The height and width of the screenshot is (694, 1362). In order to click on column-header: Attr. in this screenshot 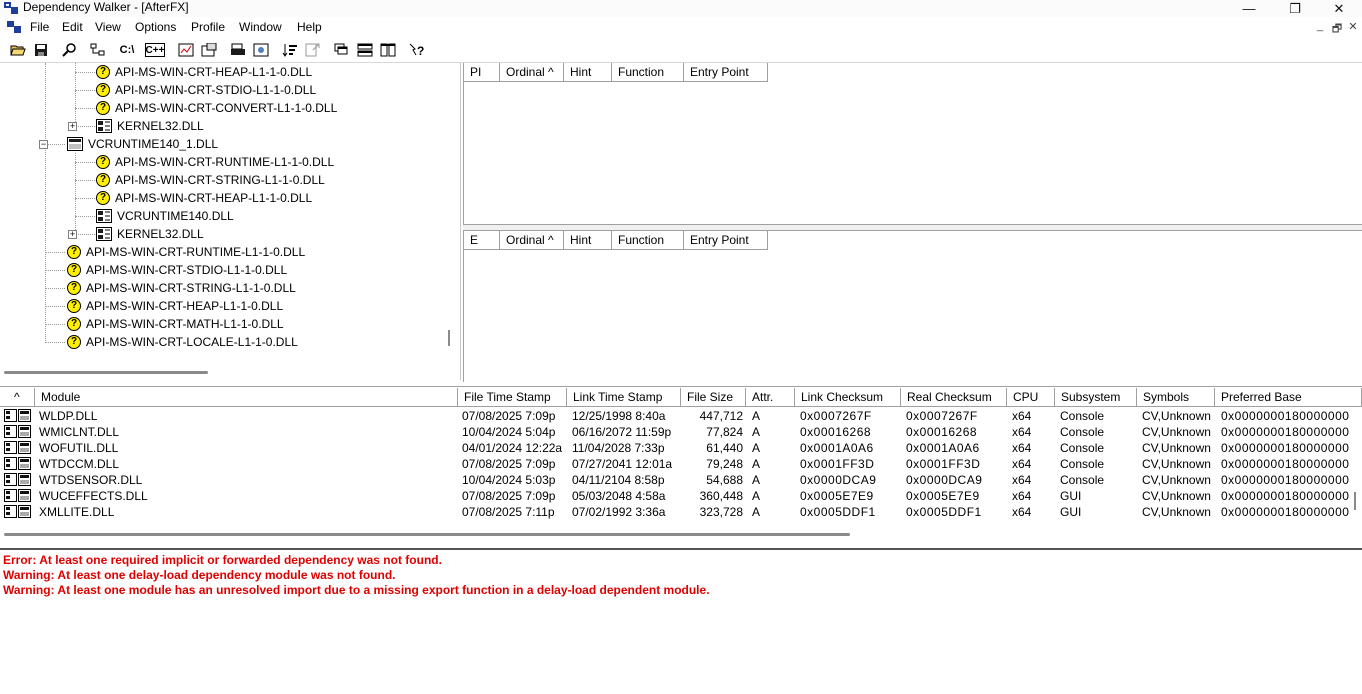, I will do `click(770, 397)`.